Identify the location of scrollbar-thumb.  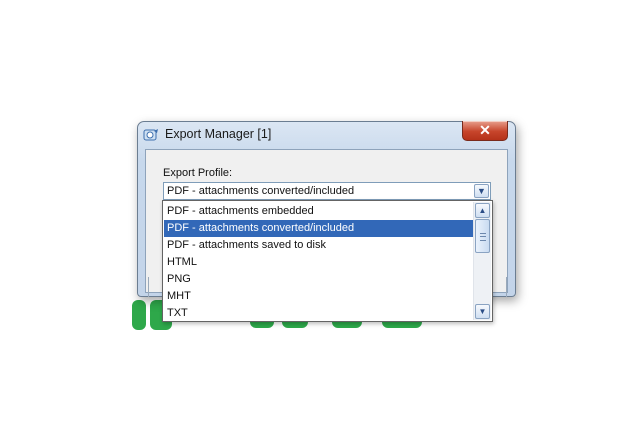
(482, 236).